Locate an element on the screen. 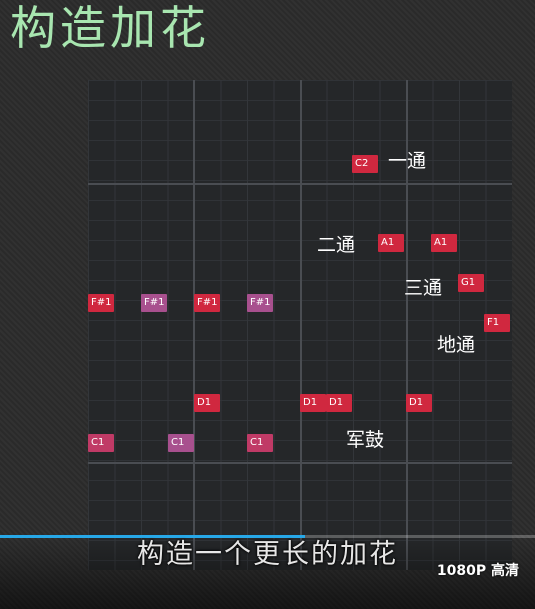 The width and height of the screenshot is (535, 609). note-g1: G1 is located at coordinates (471, 283).